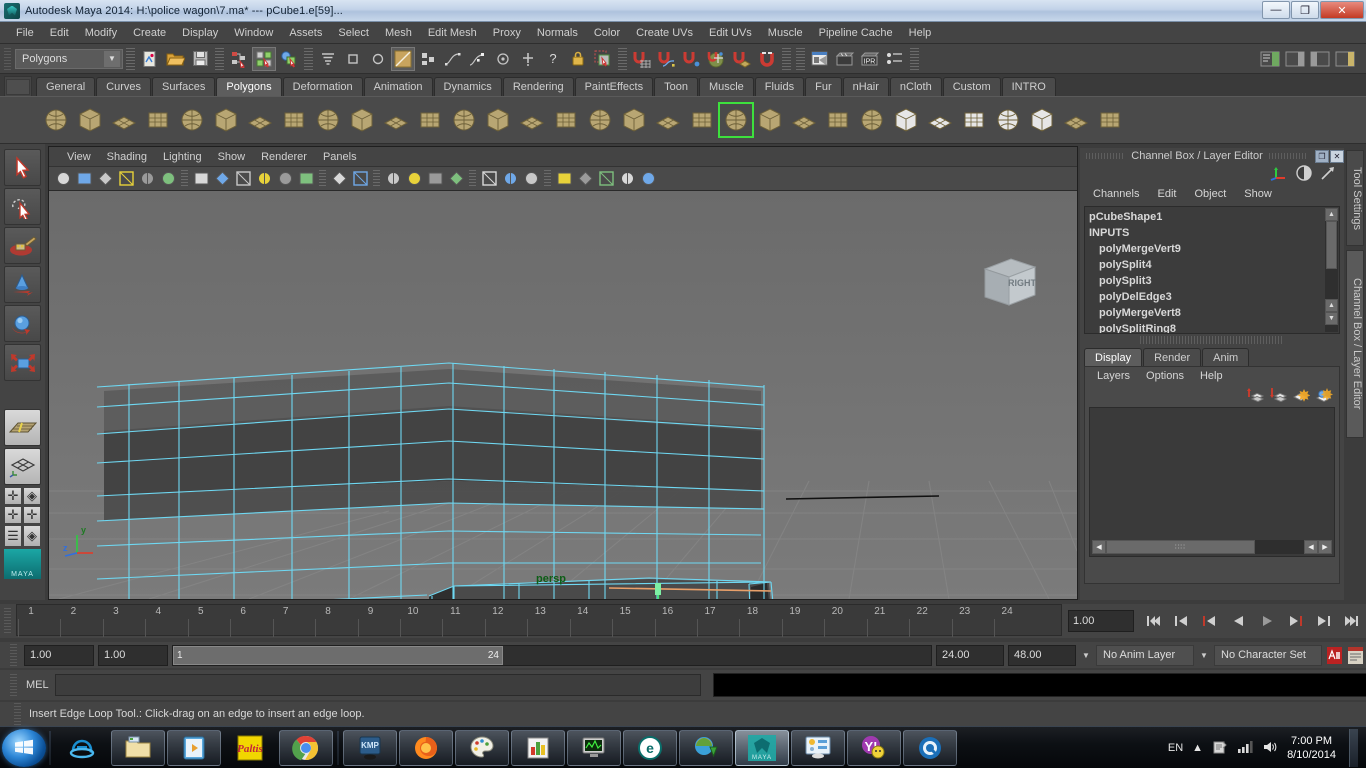  I want to click on poly-bevel-icon, so click(566, 120).